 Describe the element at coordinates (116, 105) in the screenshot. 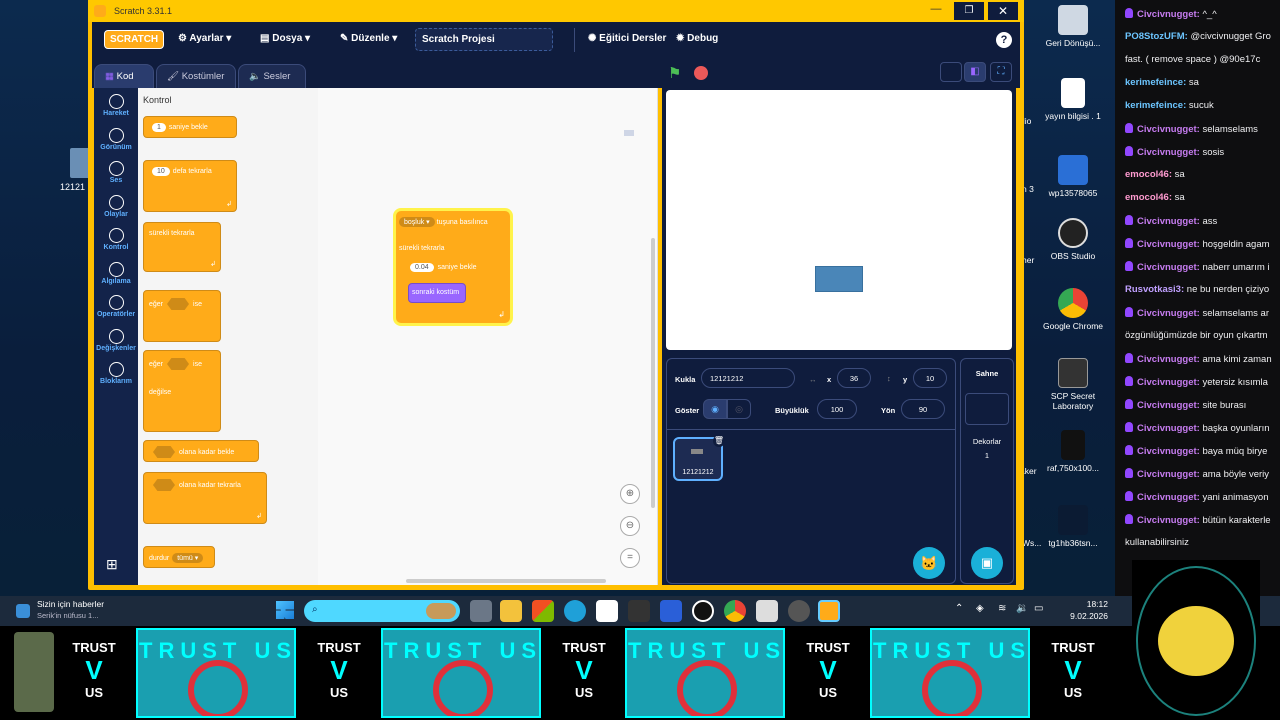

I see `category-0: Hareket` at that location.